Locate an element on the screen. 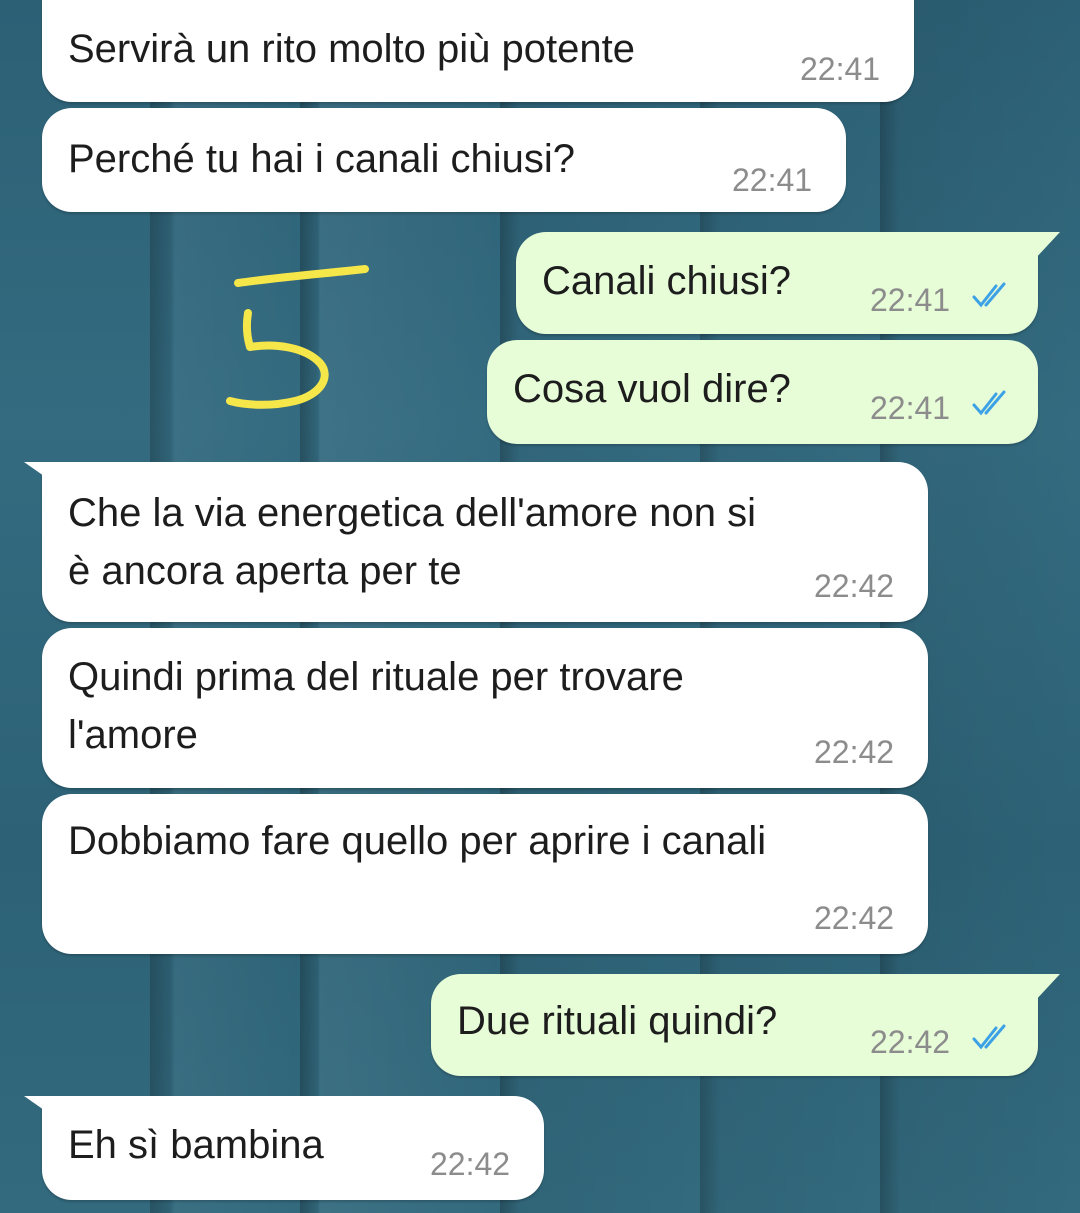  message-bubble-outgoing: Cosa vuol dire? 22:41 is located at coordinates (762, 392).